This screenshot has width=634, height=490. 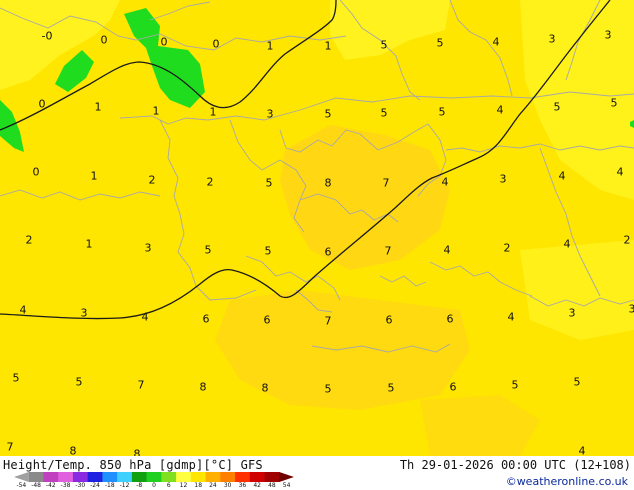 What do you see at coordinates (272, 485) in the screenshot?
I see `color-scale-label: 48` at bounding box center [272, 485].